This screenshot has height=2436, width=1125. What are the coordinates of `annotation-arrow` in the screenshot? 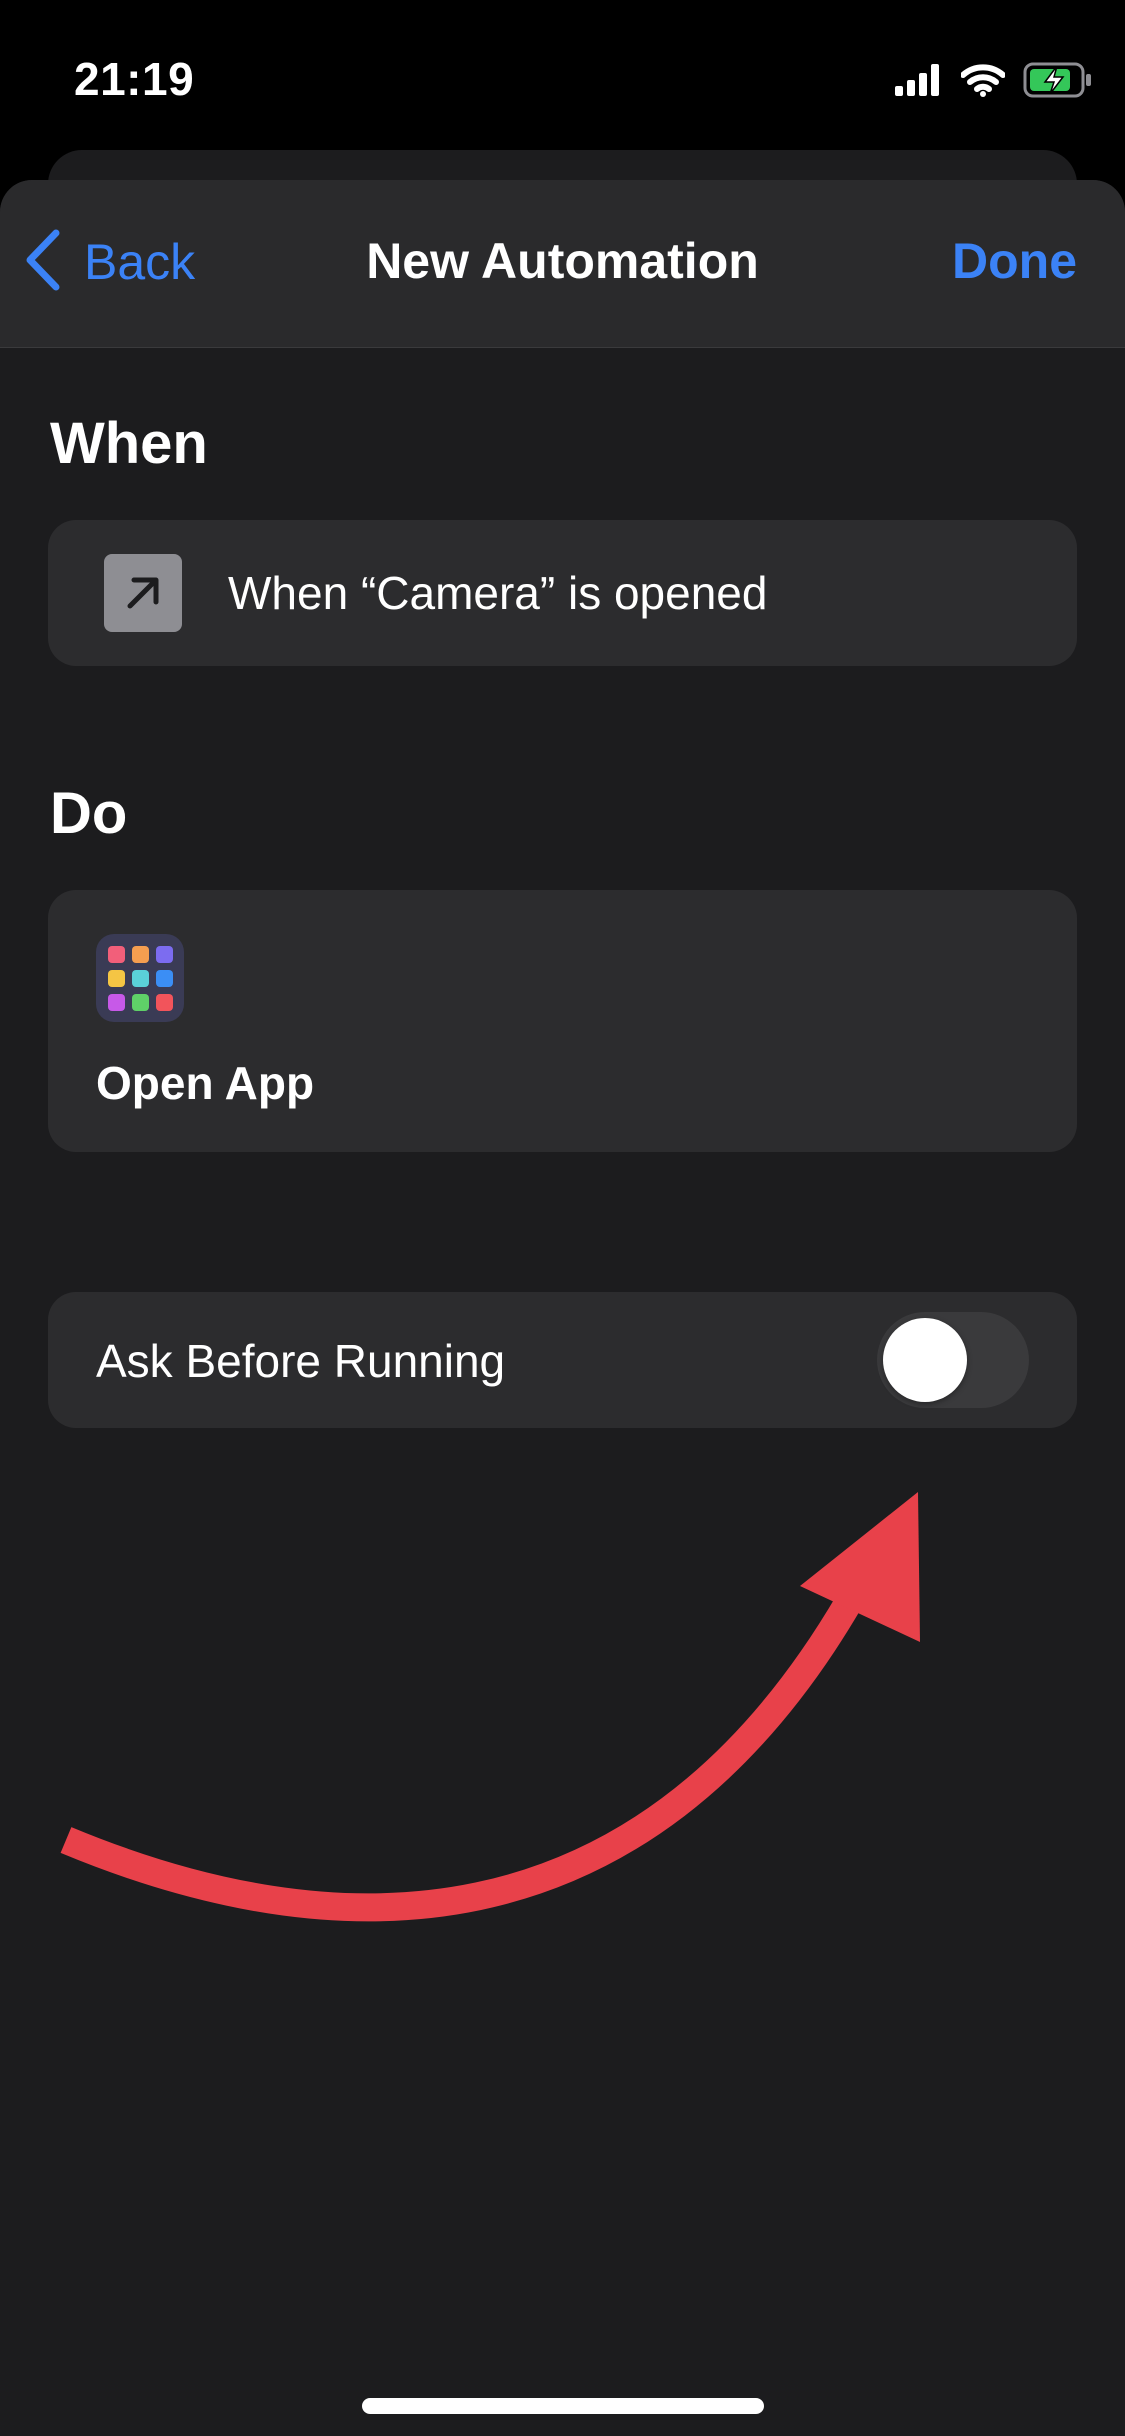 It's located at (490, 1707).